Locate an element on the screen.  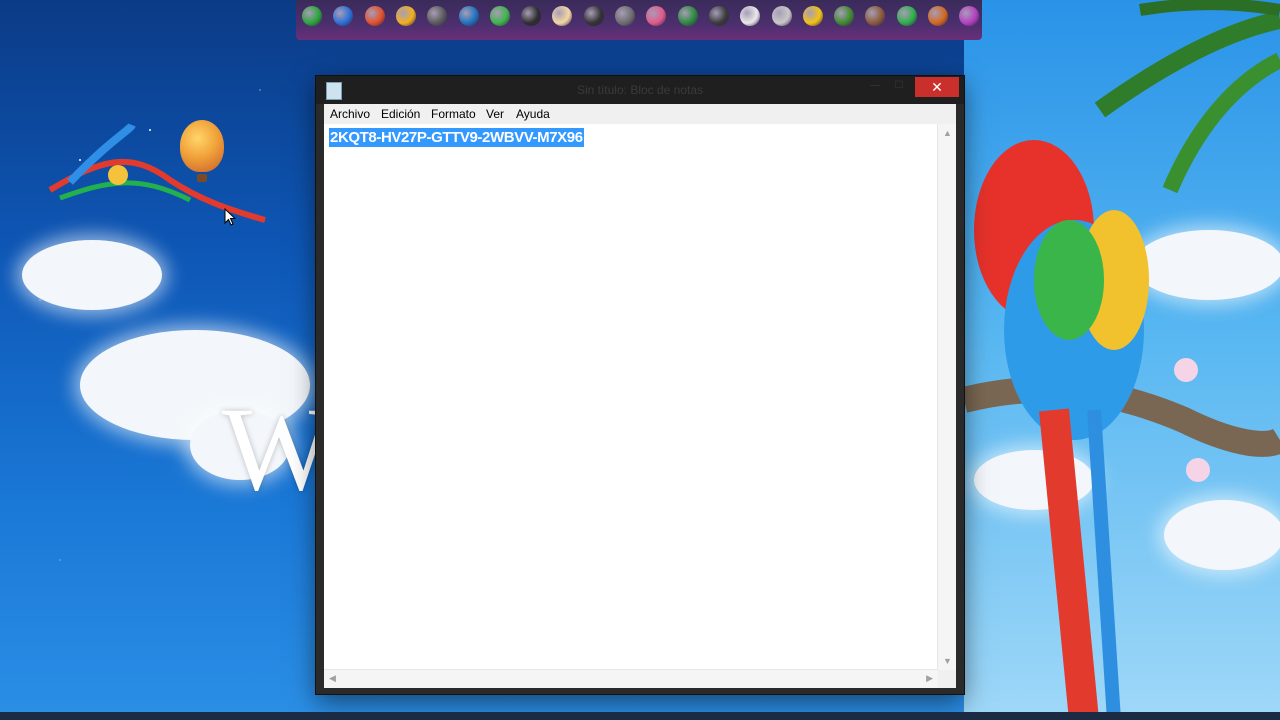
application-dock is located at coordinates (639, 20).